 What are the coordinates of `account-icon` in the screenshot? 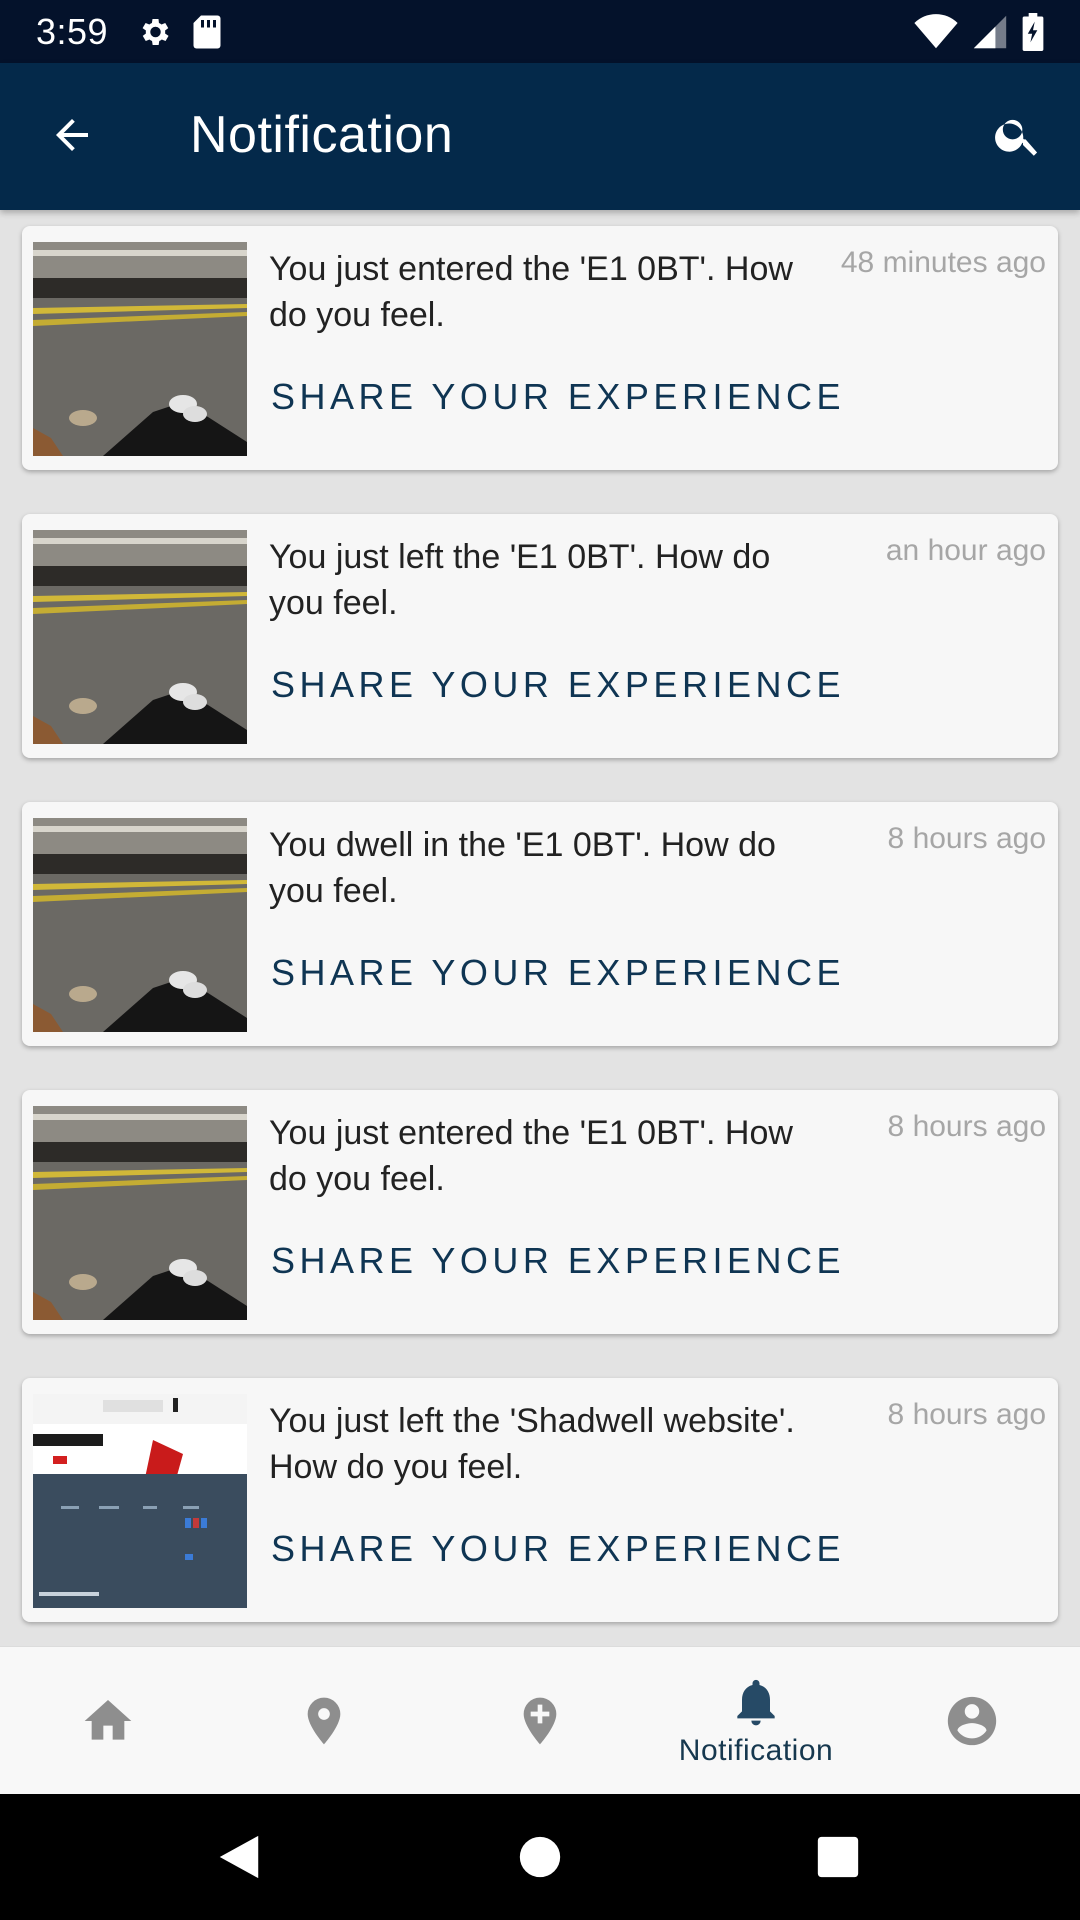 It's located at (972, 1721).